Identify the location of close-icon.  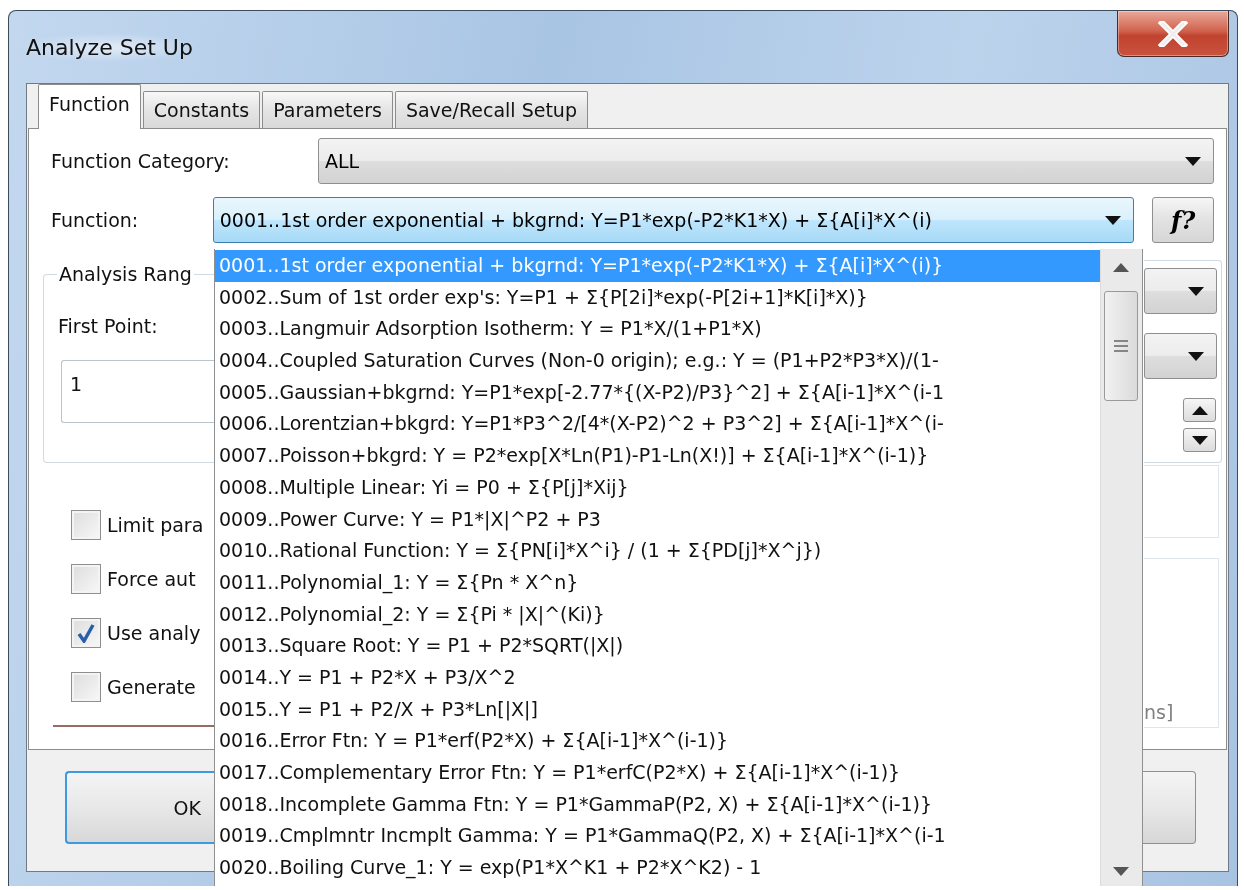
(1173, 33).